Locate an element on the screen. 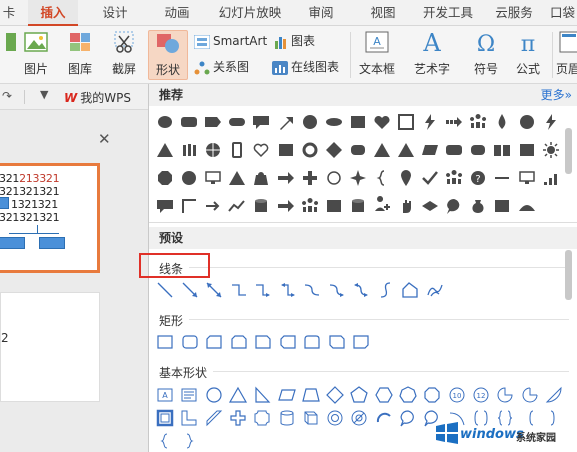 This screenshot has height=452, width=577. chart-button: 图表 is located at coordinates (294, 41).